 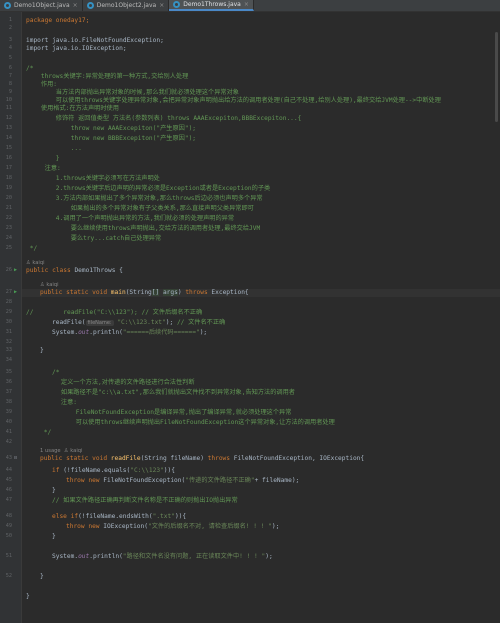 What do you see at coordinates (6, 516) in the screenshot?
I see `line-number: 48` at bounding box center [6, 516].